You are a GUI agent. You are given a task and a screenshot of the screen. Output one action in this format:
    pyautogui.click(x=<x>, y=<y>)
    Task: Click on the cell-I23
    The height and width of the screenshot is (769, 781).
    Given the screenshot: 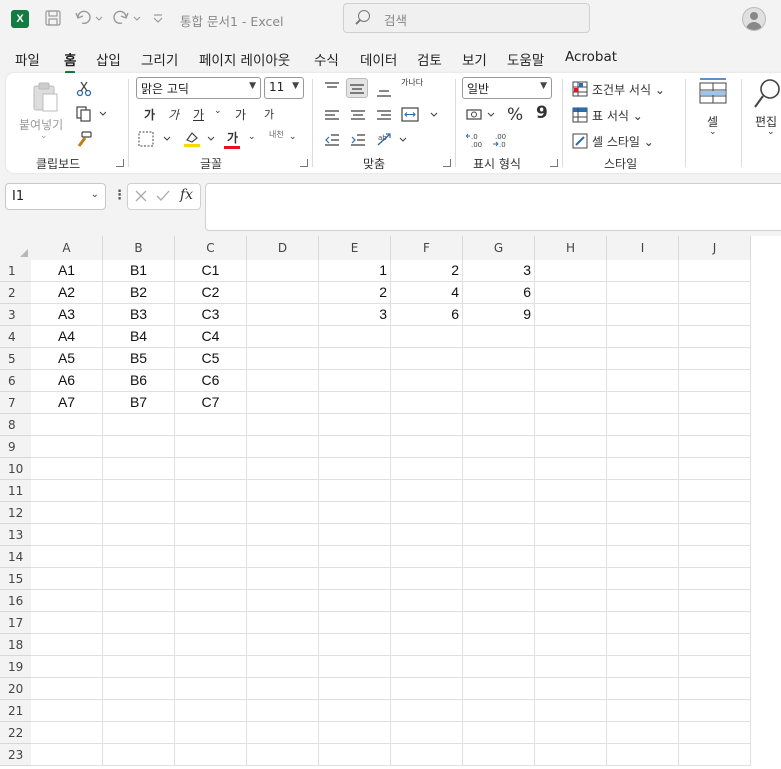 What is the action you would take?
    pyautogui.click(x=643, y=755)
    